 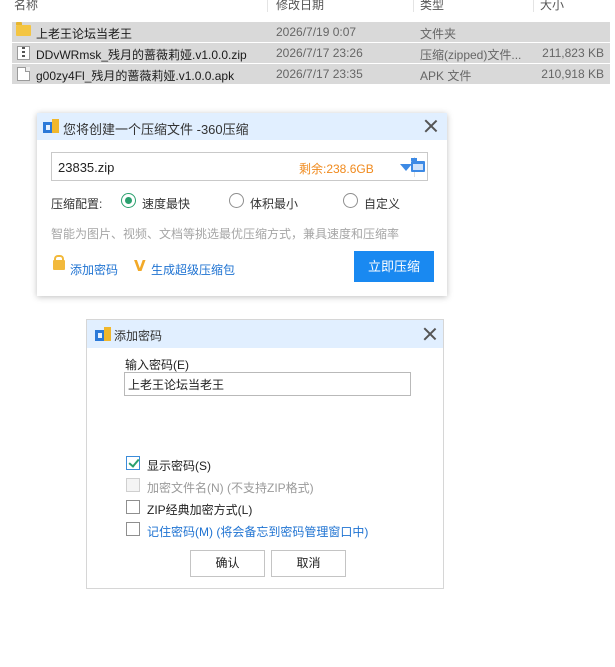 I want to click on file-name: g00zy4Fl_残月的蔷薇莉娅.v1.0.0.apk, so click(x=135, y=76).